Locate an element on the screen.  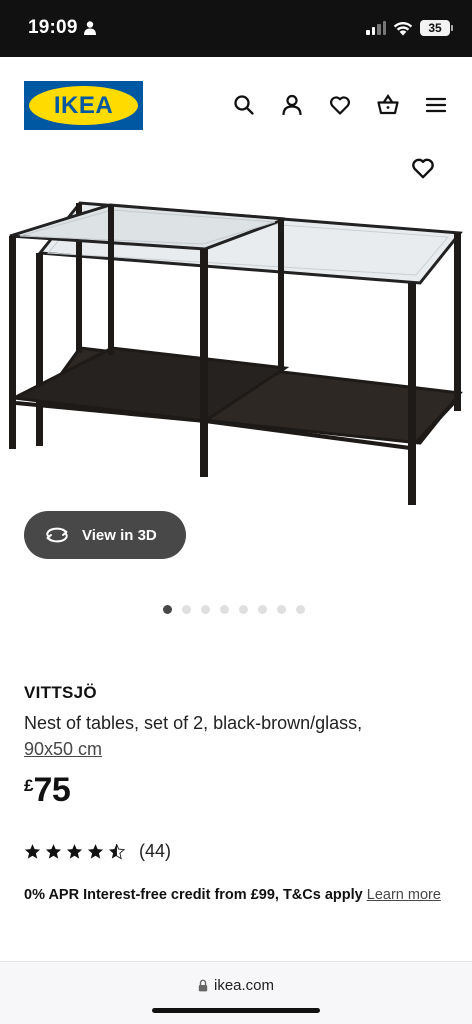
wifi-icon is located at coordinates (403, 28).